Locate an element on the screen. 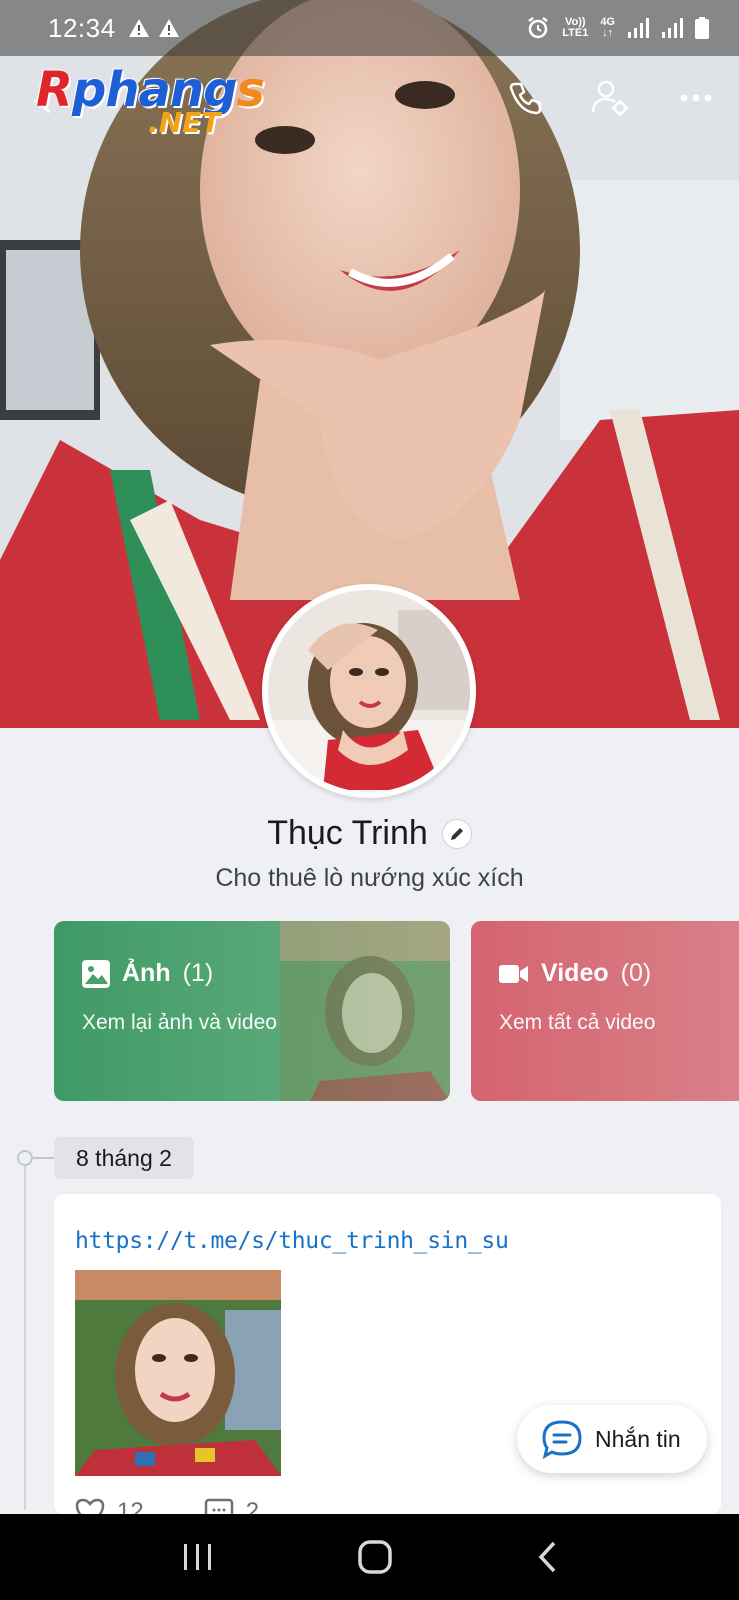  video-camera-icon is located at coordinates (513, 973).